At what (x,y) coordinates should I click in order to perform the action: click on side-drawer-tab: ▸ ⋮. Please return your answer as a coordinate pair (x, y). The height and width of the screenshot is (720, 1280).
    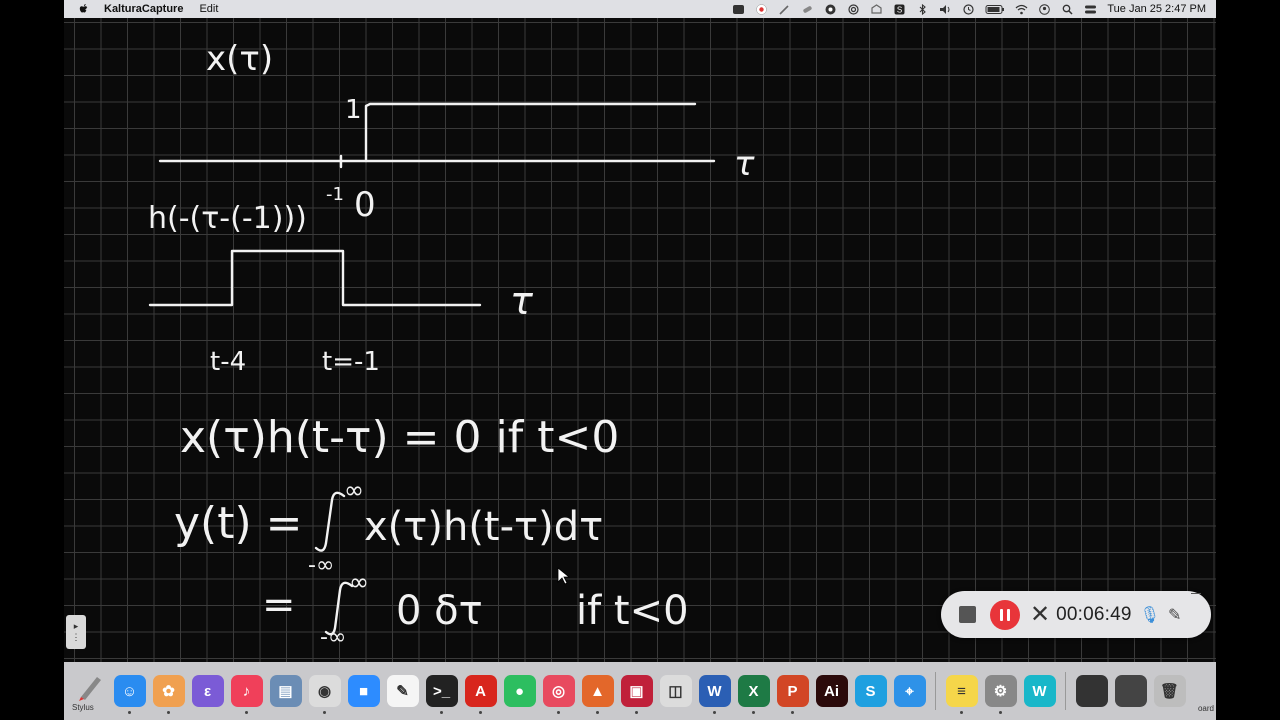
    Looking at the image, I should click on (76, 632).